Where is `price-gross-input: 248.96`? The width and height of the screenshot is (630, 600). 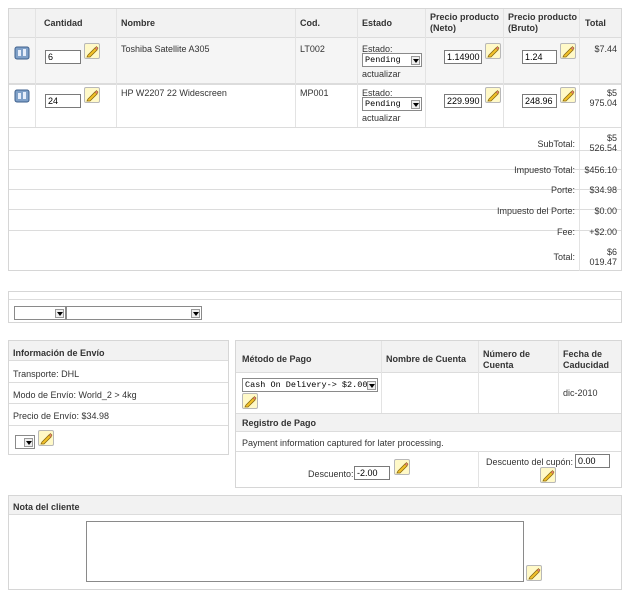
price-gross-input: 248.96 is located at coordinates (539, 101).